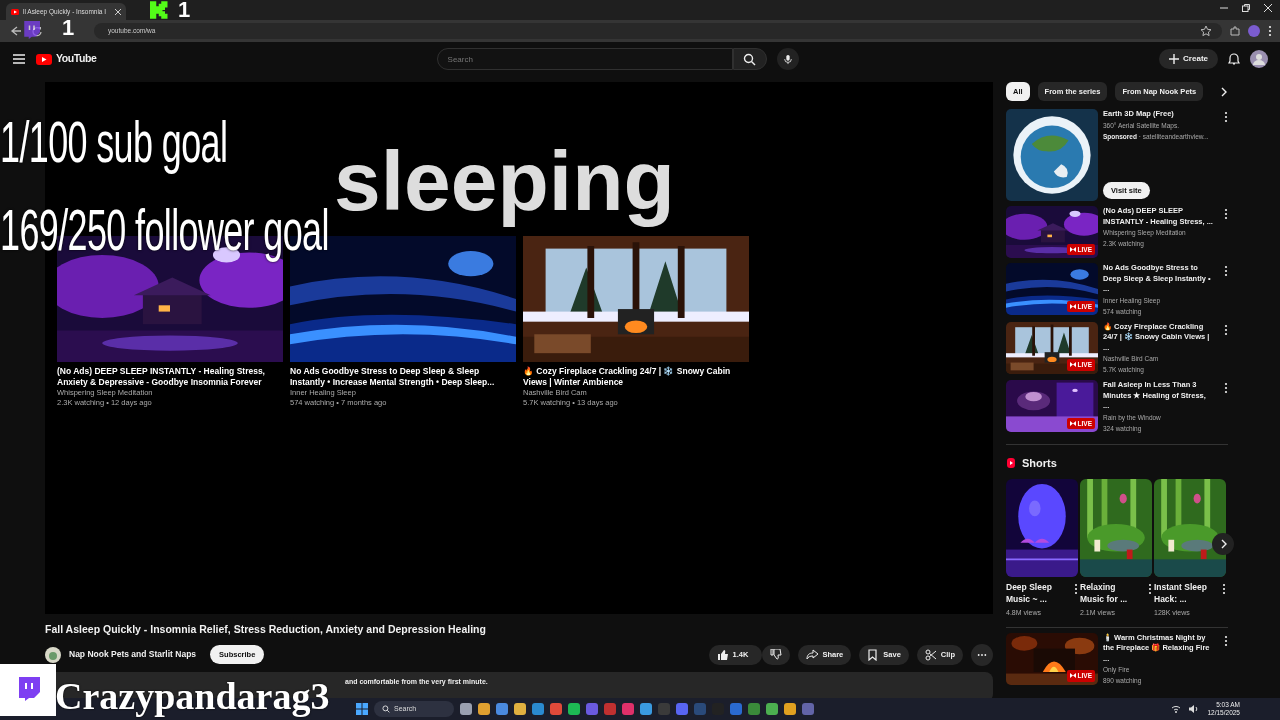 This screenshot has width=1280, height=720. What do you see at coordinates (722, 654) in the screenshot?
I see `thumbs-up-icon` at bounding box center [722, 654].